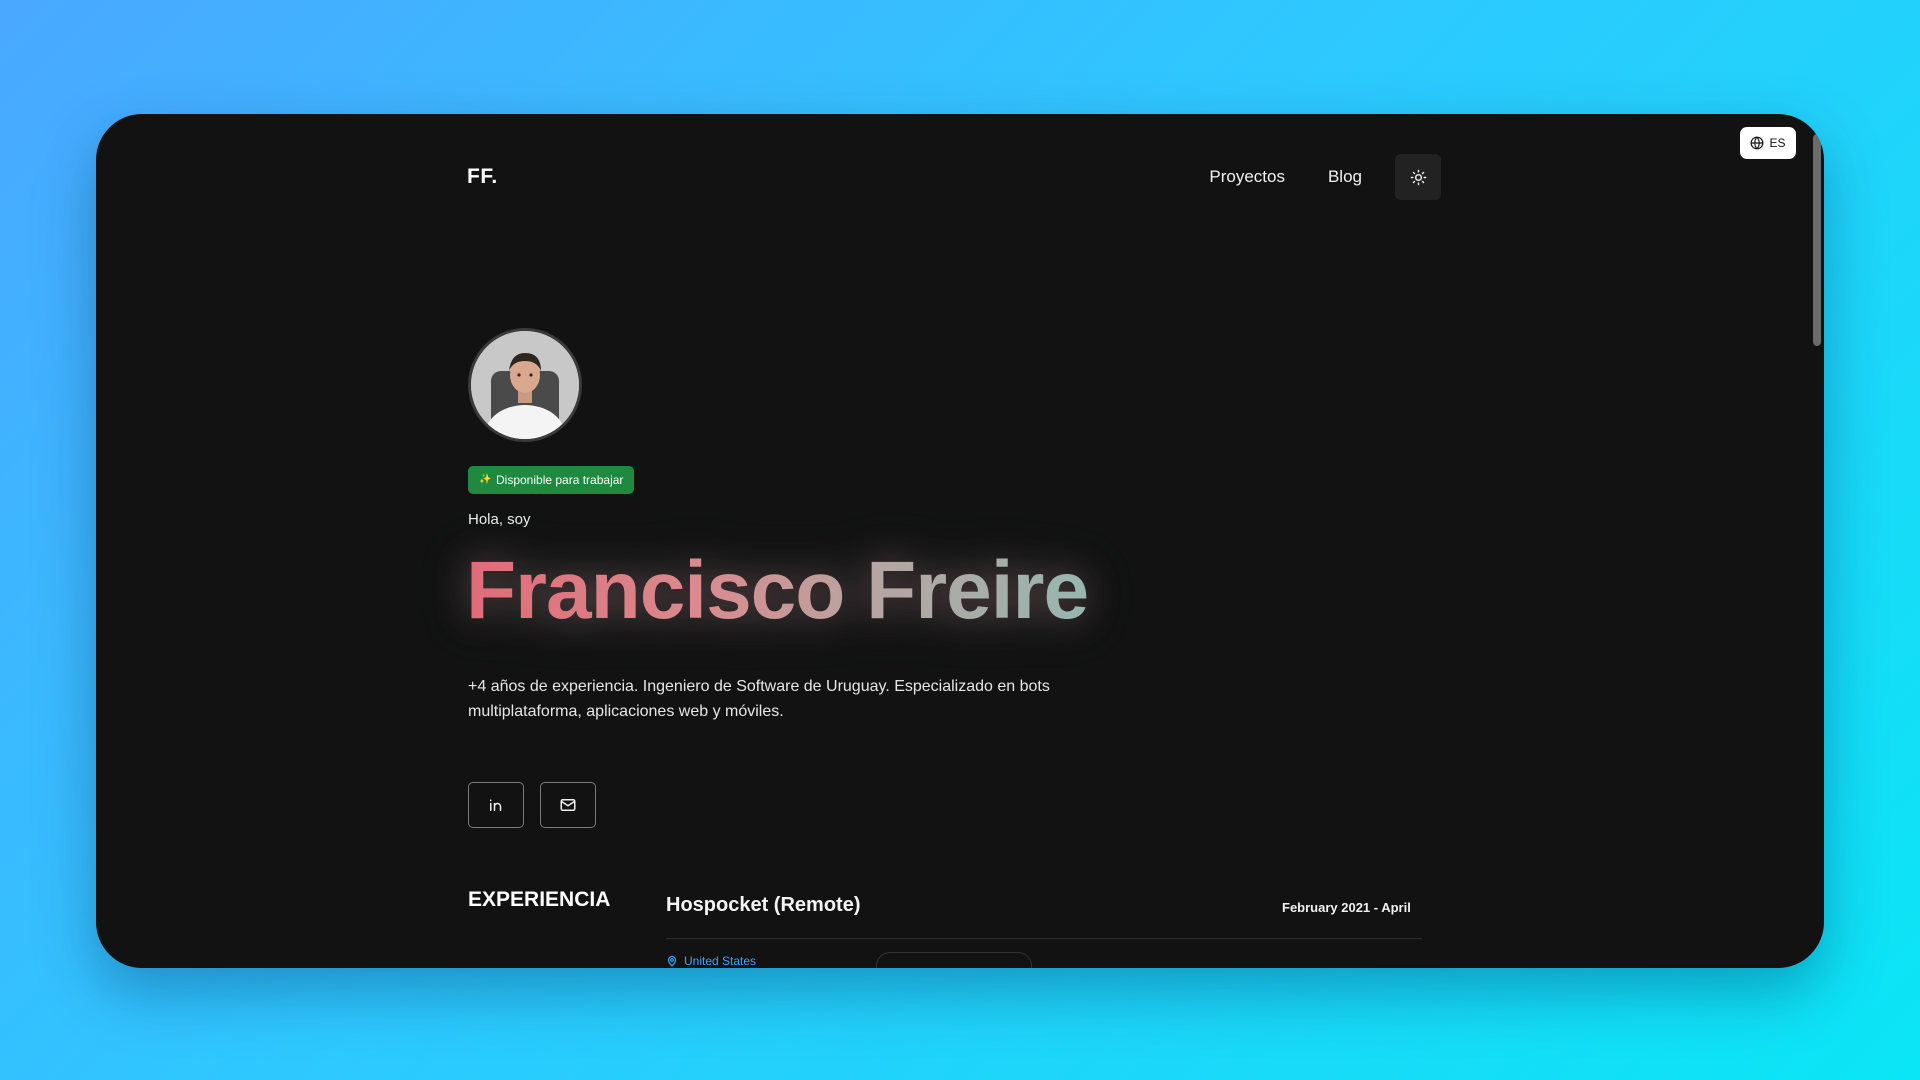  Describe the element at coordinates (1044, 938) in the screenshot. I see `job-divider` at that location.